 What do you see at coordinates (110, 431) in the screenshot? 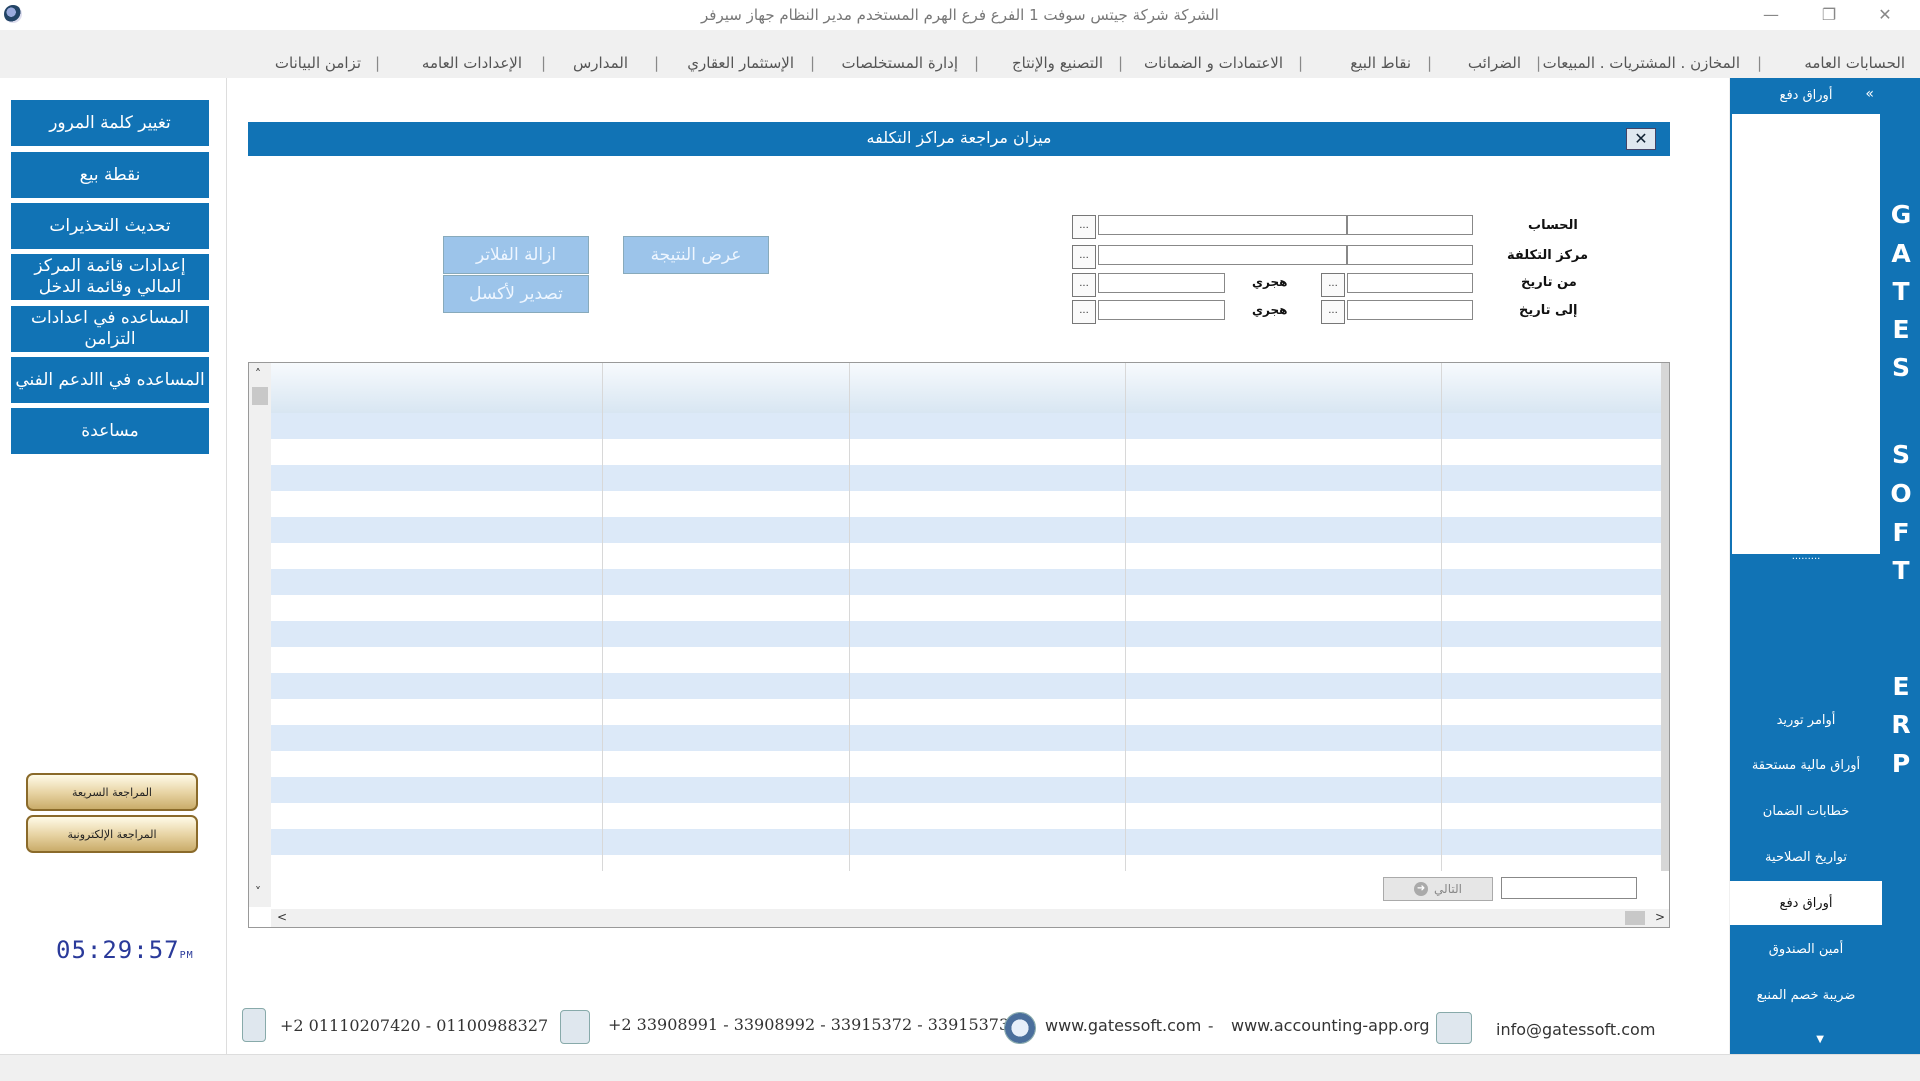
I see `help-button: مساعدة` at bounding box center [110, 431].